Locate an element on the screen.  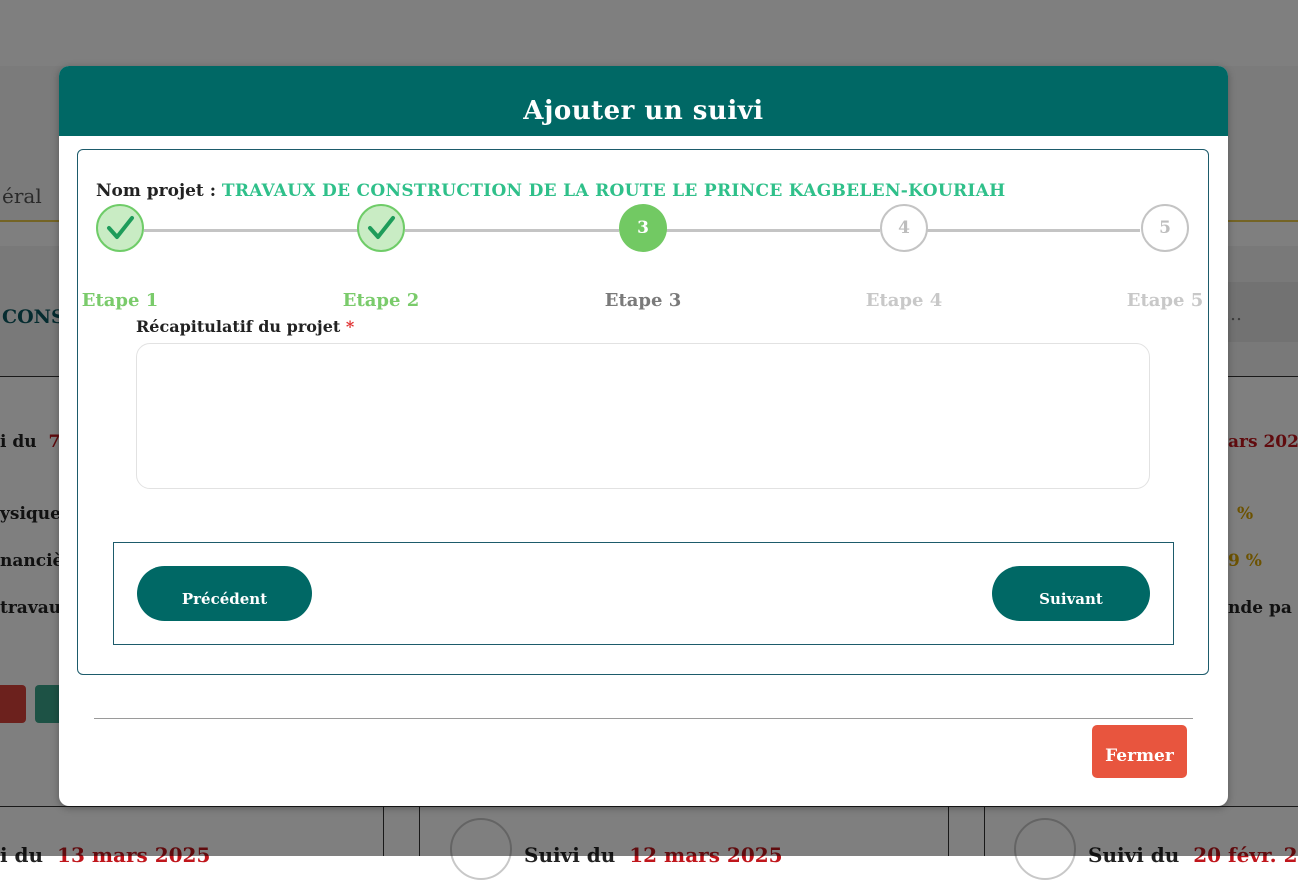
step-3-circle: 3 is located at coordinates (643, 228).